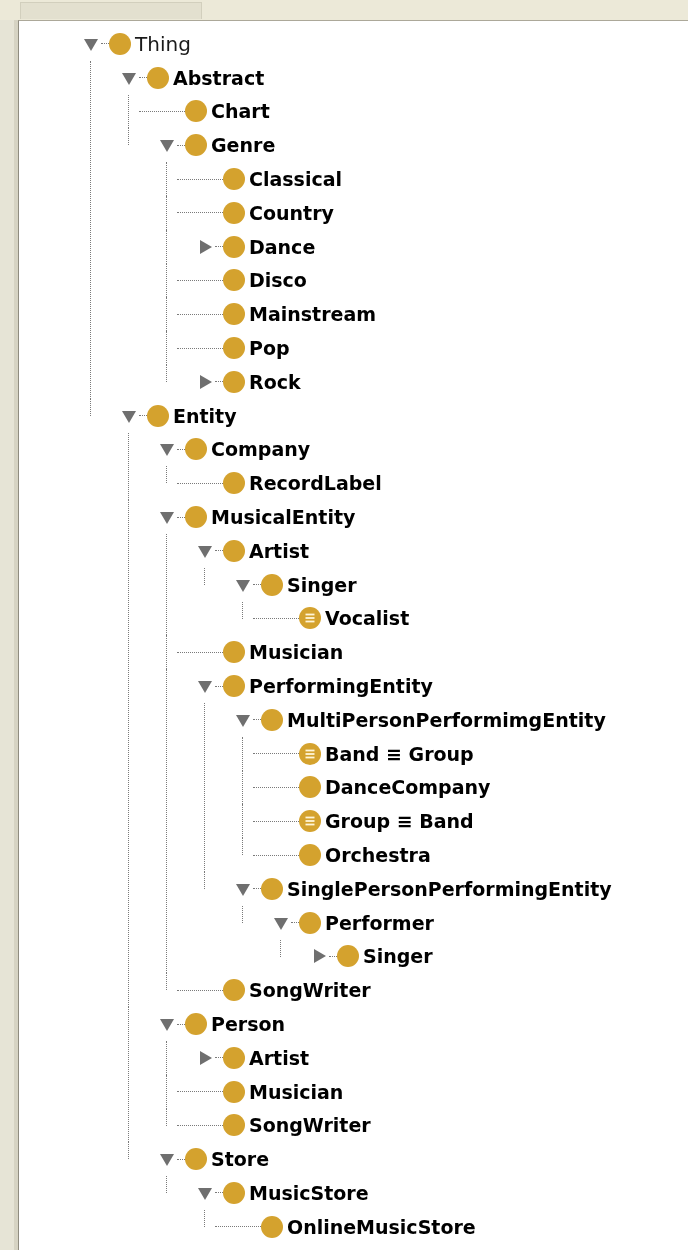 Image resolution: width=688 pixels, height=1250 pixels. Describe the element at coordinates (315, 483) in the screenshot. I see `tree-item: RecordLabel` at that location.